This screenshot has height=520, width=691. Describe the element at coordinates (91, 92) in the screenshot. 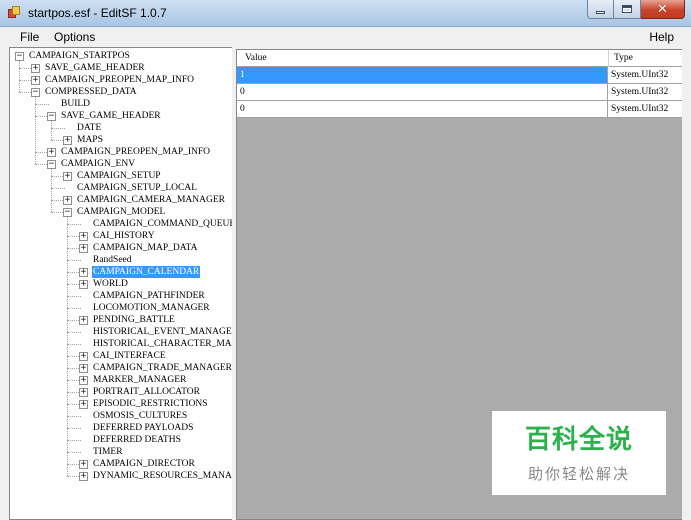

I see `tree-node-label: COMPRESSED_DATA` at that location.